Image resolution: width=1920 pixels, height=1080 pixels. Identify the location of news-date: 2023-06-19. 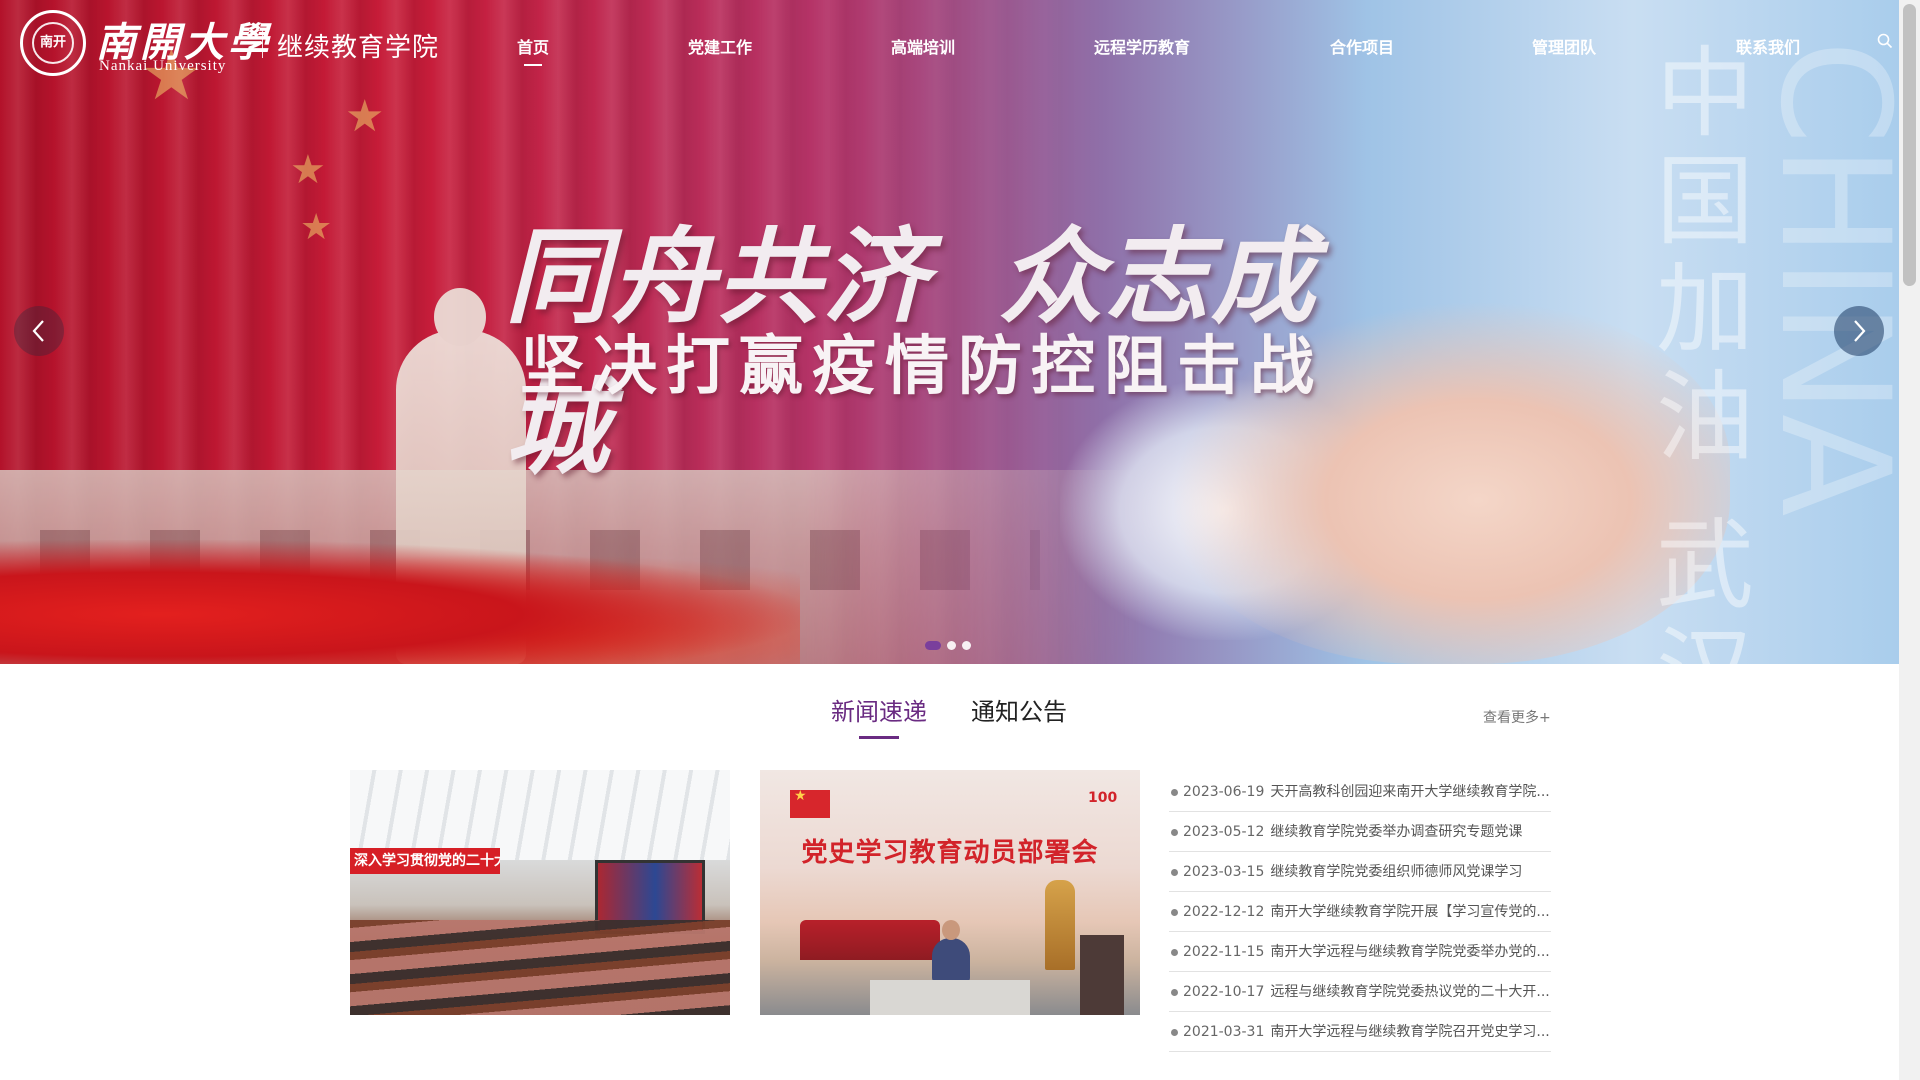
(1224, 792).